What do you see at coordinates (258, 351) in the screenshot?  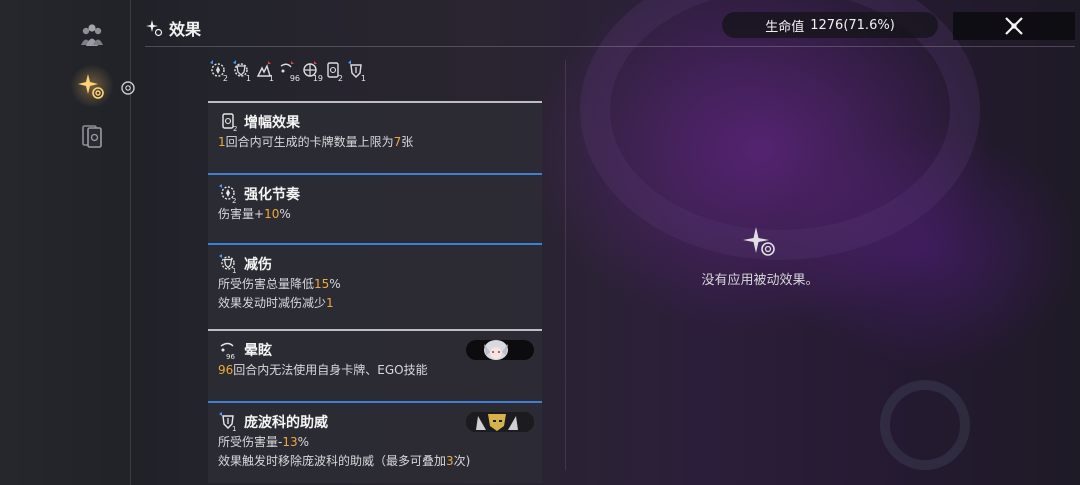 I see `effect-title: 晕眩` at bounding box center [258, 351].